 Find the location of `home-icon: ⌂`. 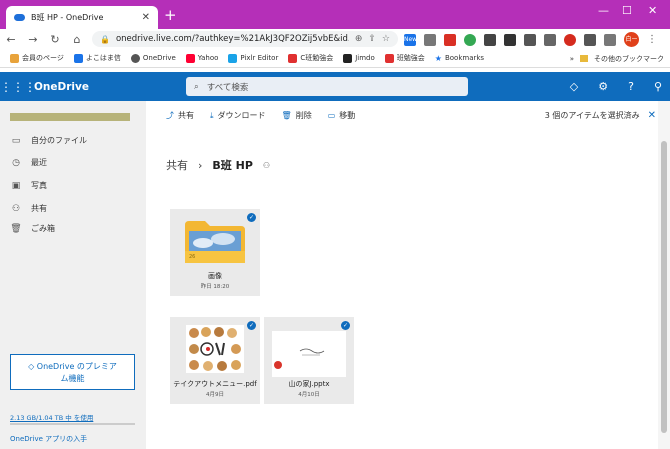

home-icon: ⌂ is located at coordinates (77, 39).